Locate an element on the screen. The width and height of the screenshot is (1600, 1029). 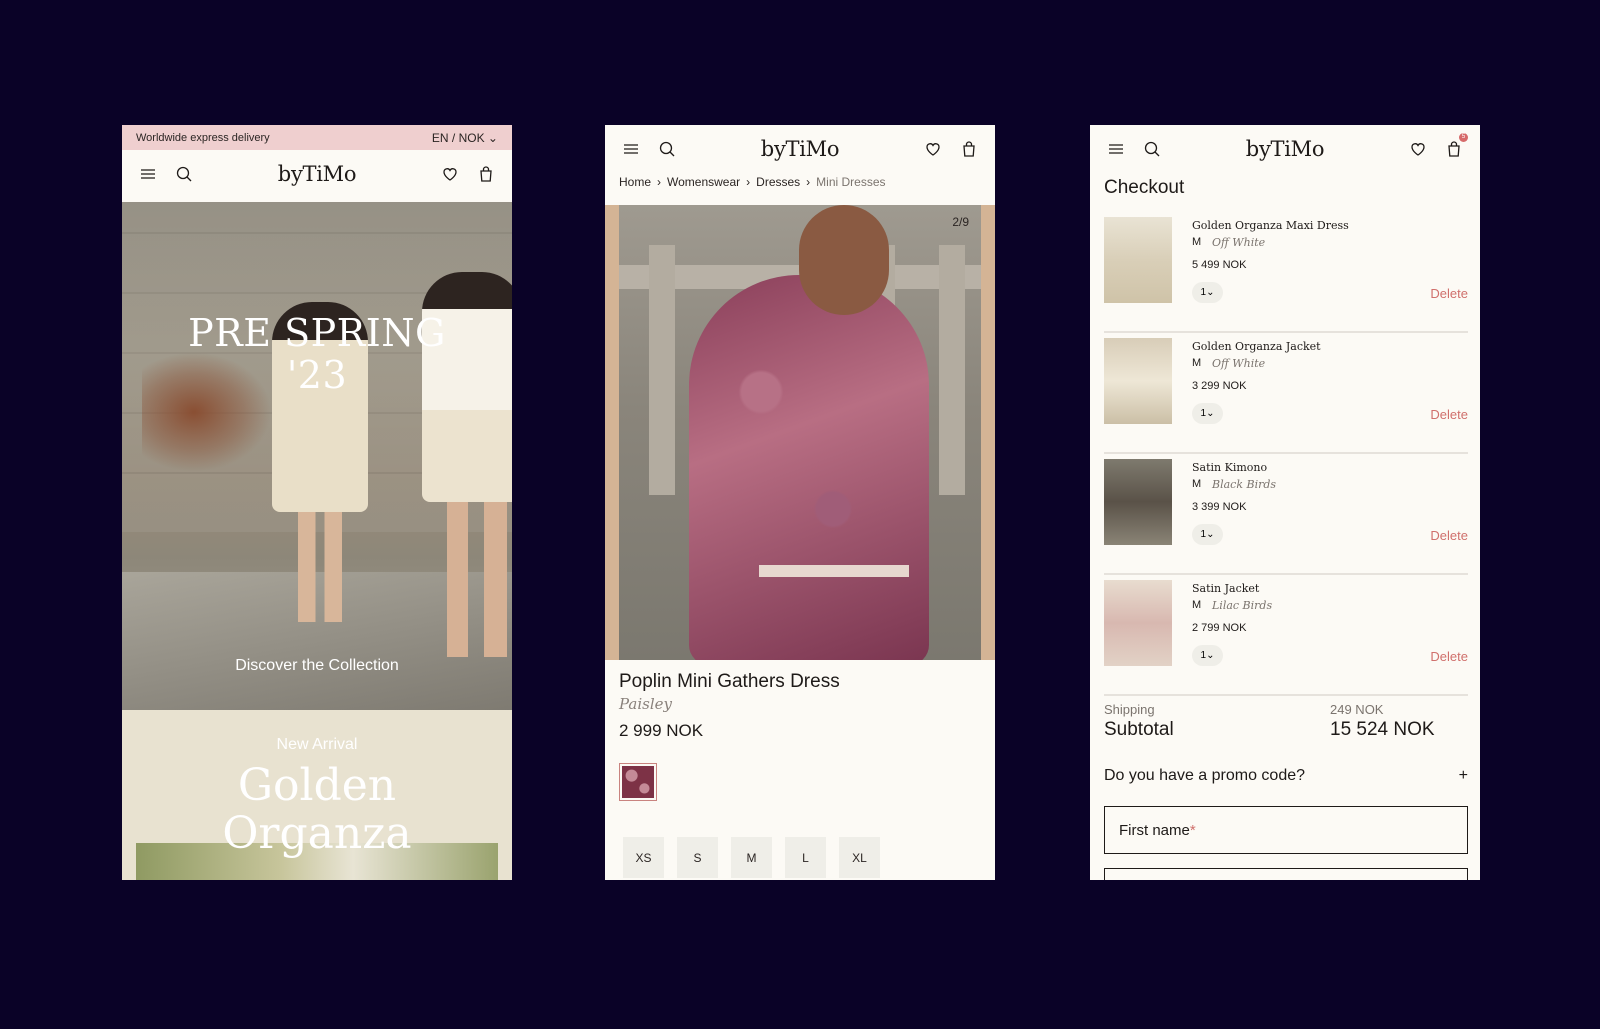
new-arrival-title: Golden Organza is located at coordinates (317, 810).